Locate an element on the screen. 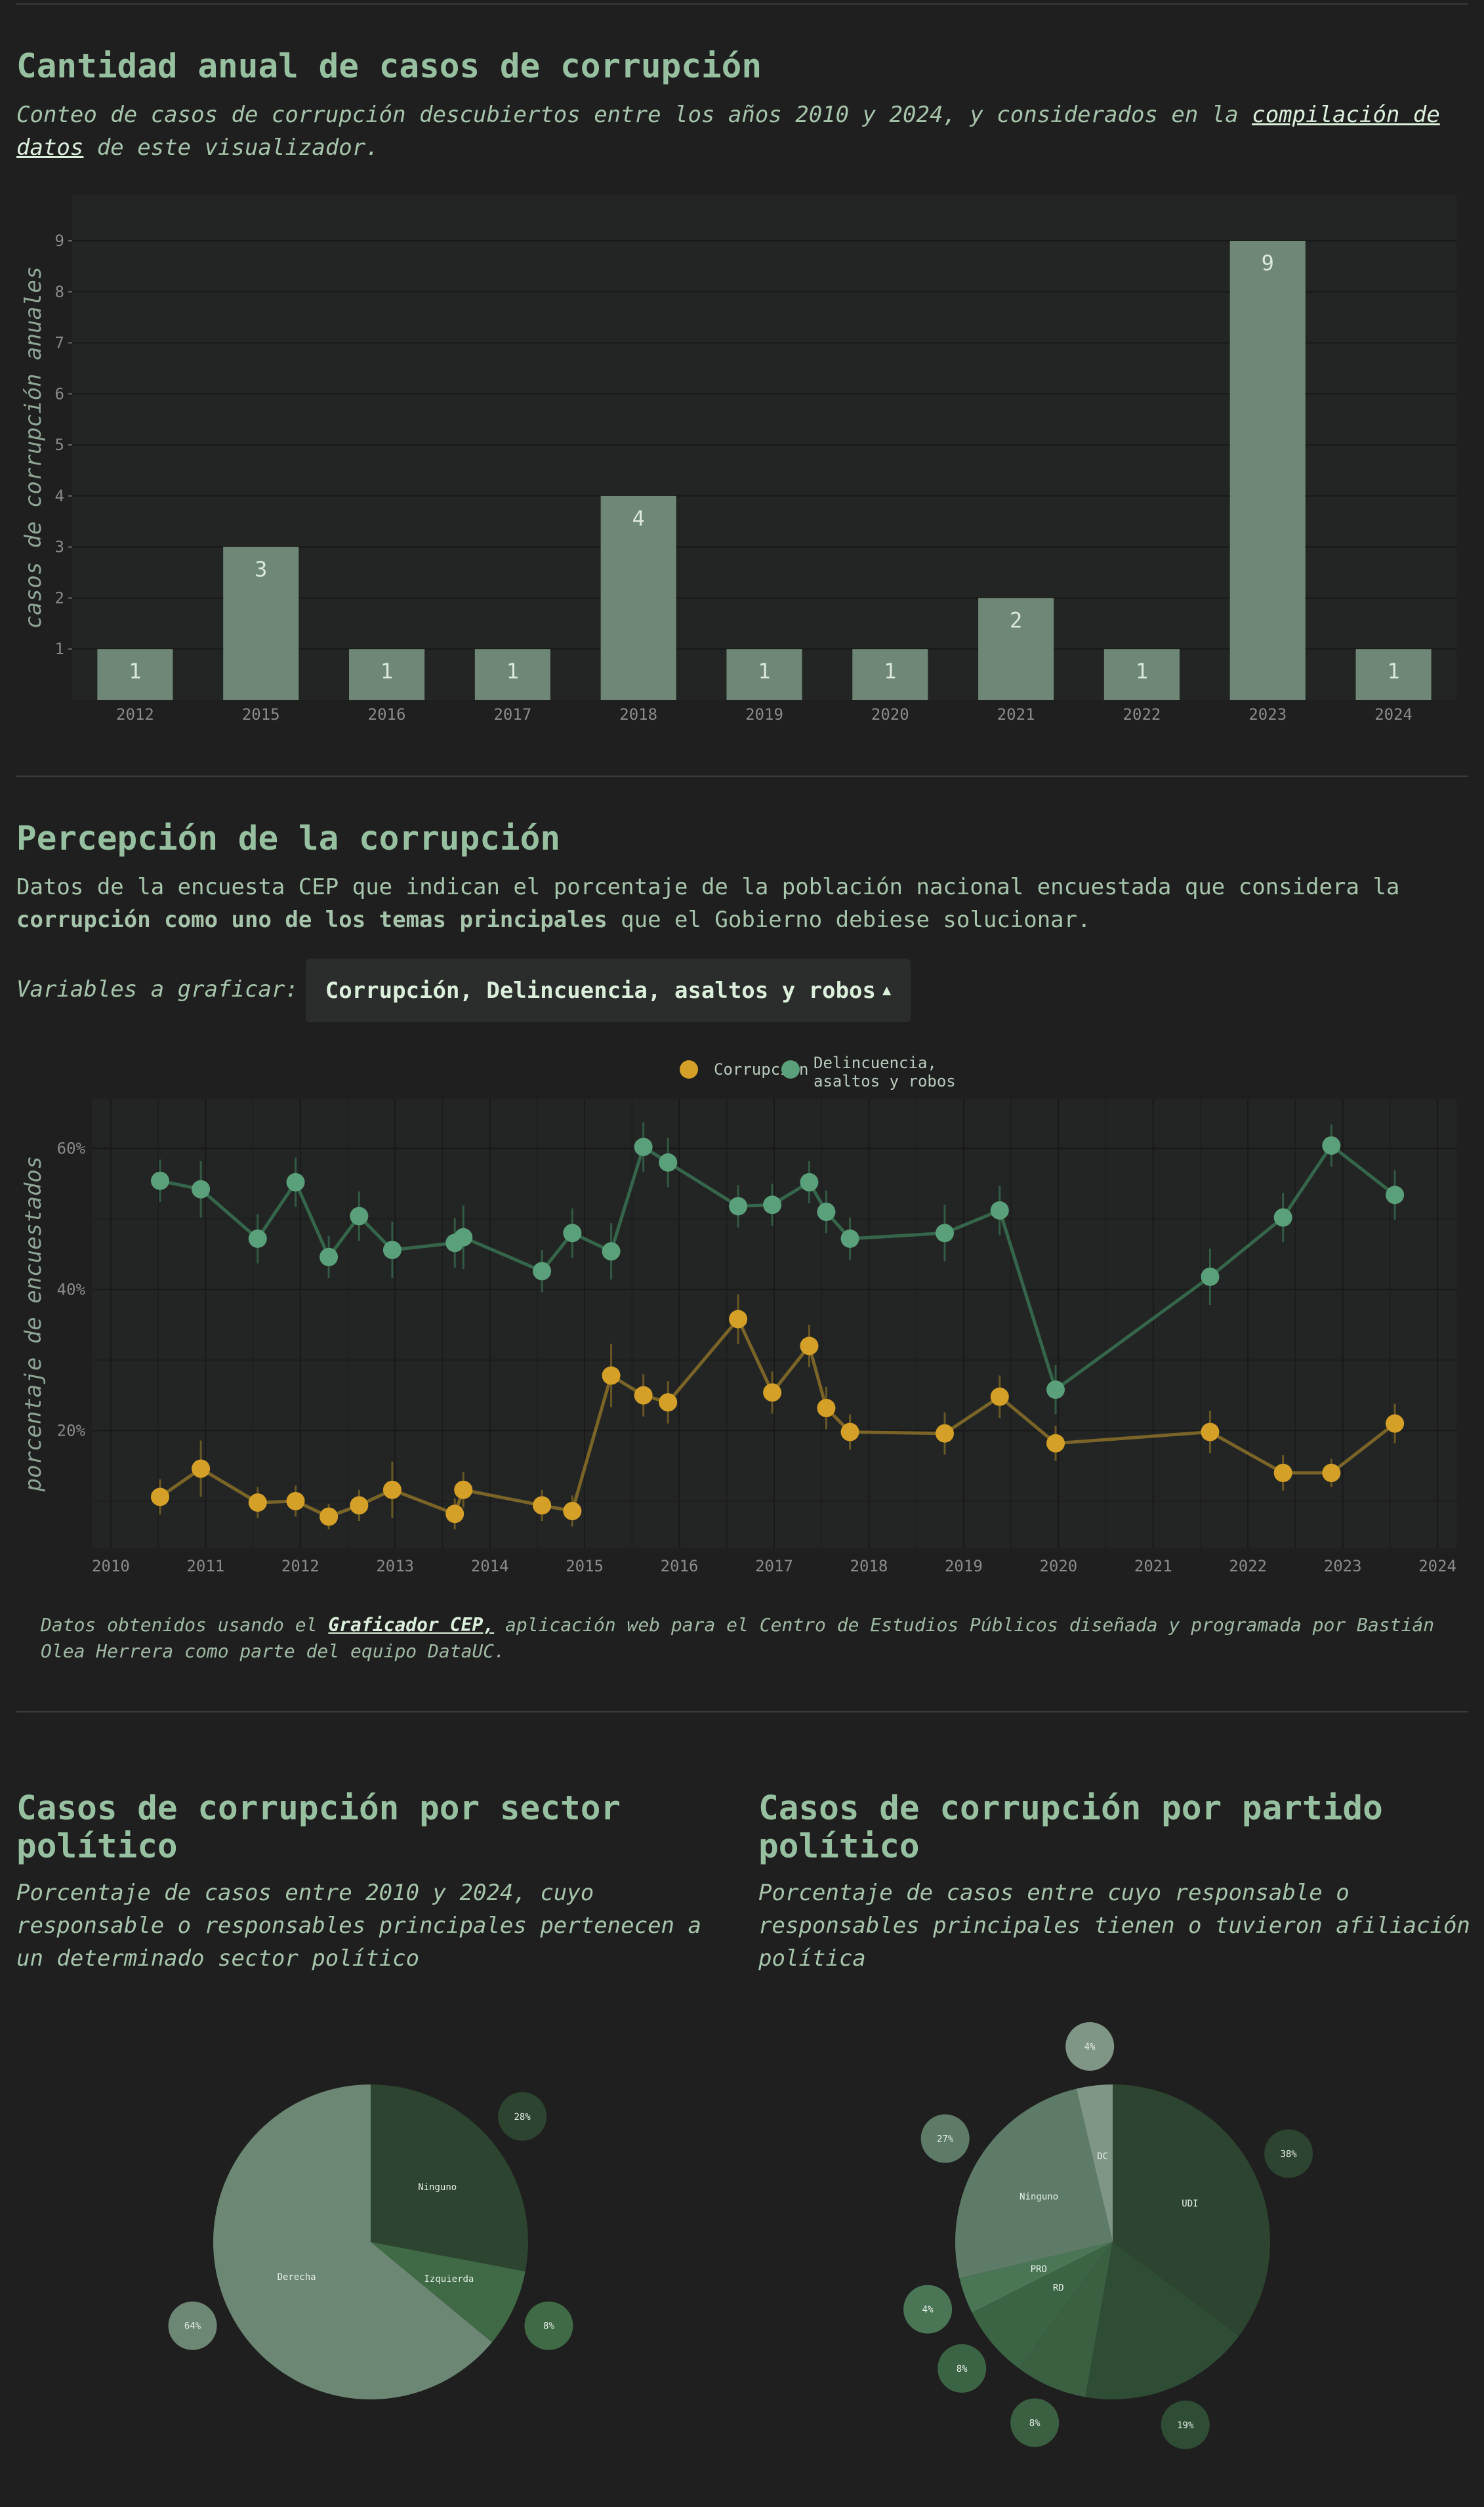 The height and width of the screenshot is (2507, 1484). sector-pie-title: Casos de corrupción por sector político is located at coordinates (318, 1827).